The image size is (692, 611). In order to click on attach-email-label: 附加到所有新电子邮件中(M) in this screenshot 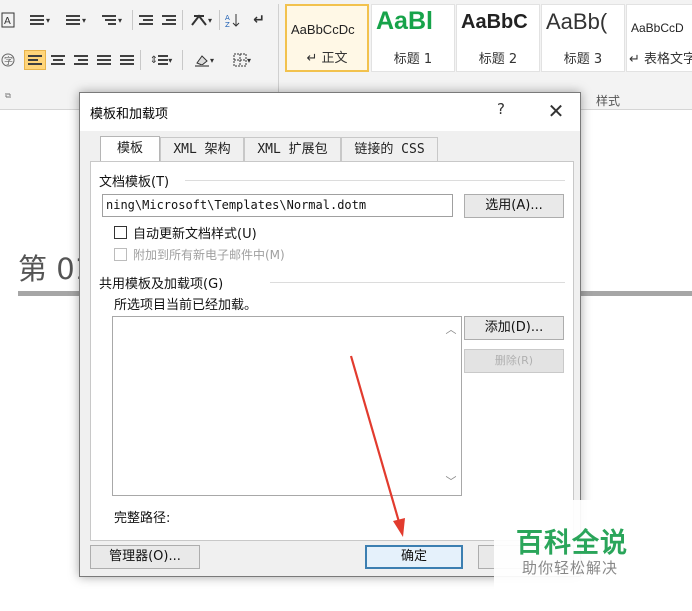, I will do `click(209, 254)`.